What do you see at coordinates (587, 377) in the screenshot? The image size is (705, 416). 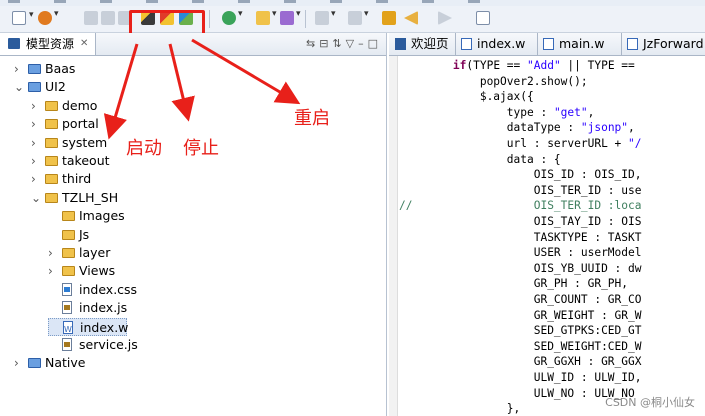 I see `code-line: ULW_ID : ULW_ID,` at bounding box center [587, 377].